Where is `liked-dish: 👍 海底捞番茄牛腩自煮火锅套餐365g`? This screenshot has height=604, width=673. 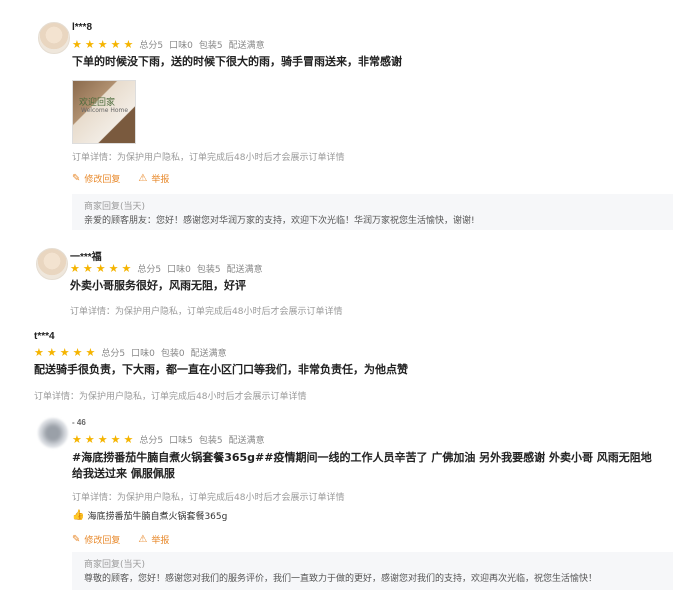 liked-dish: 👍 海底捞番茄牛腩自煮火锅套餐365g is located at coordinates (149, 515).